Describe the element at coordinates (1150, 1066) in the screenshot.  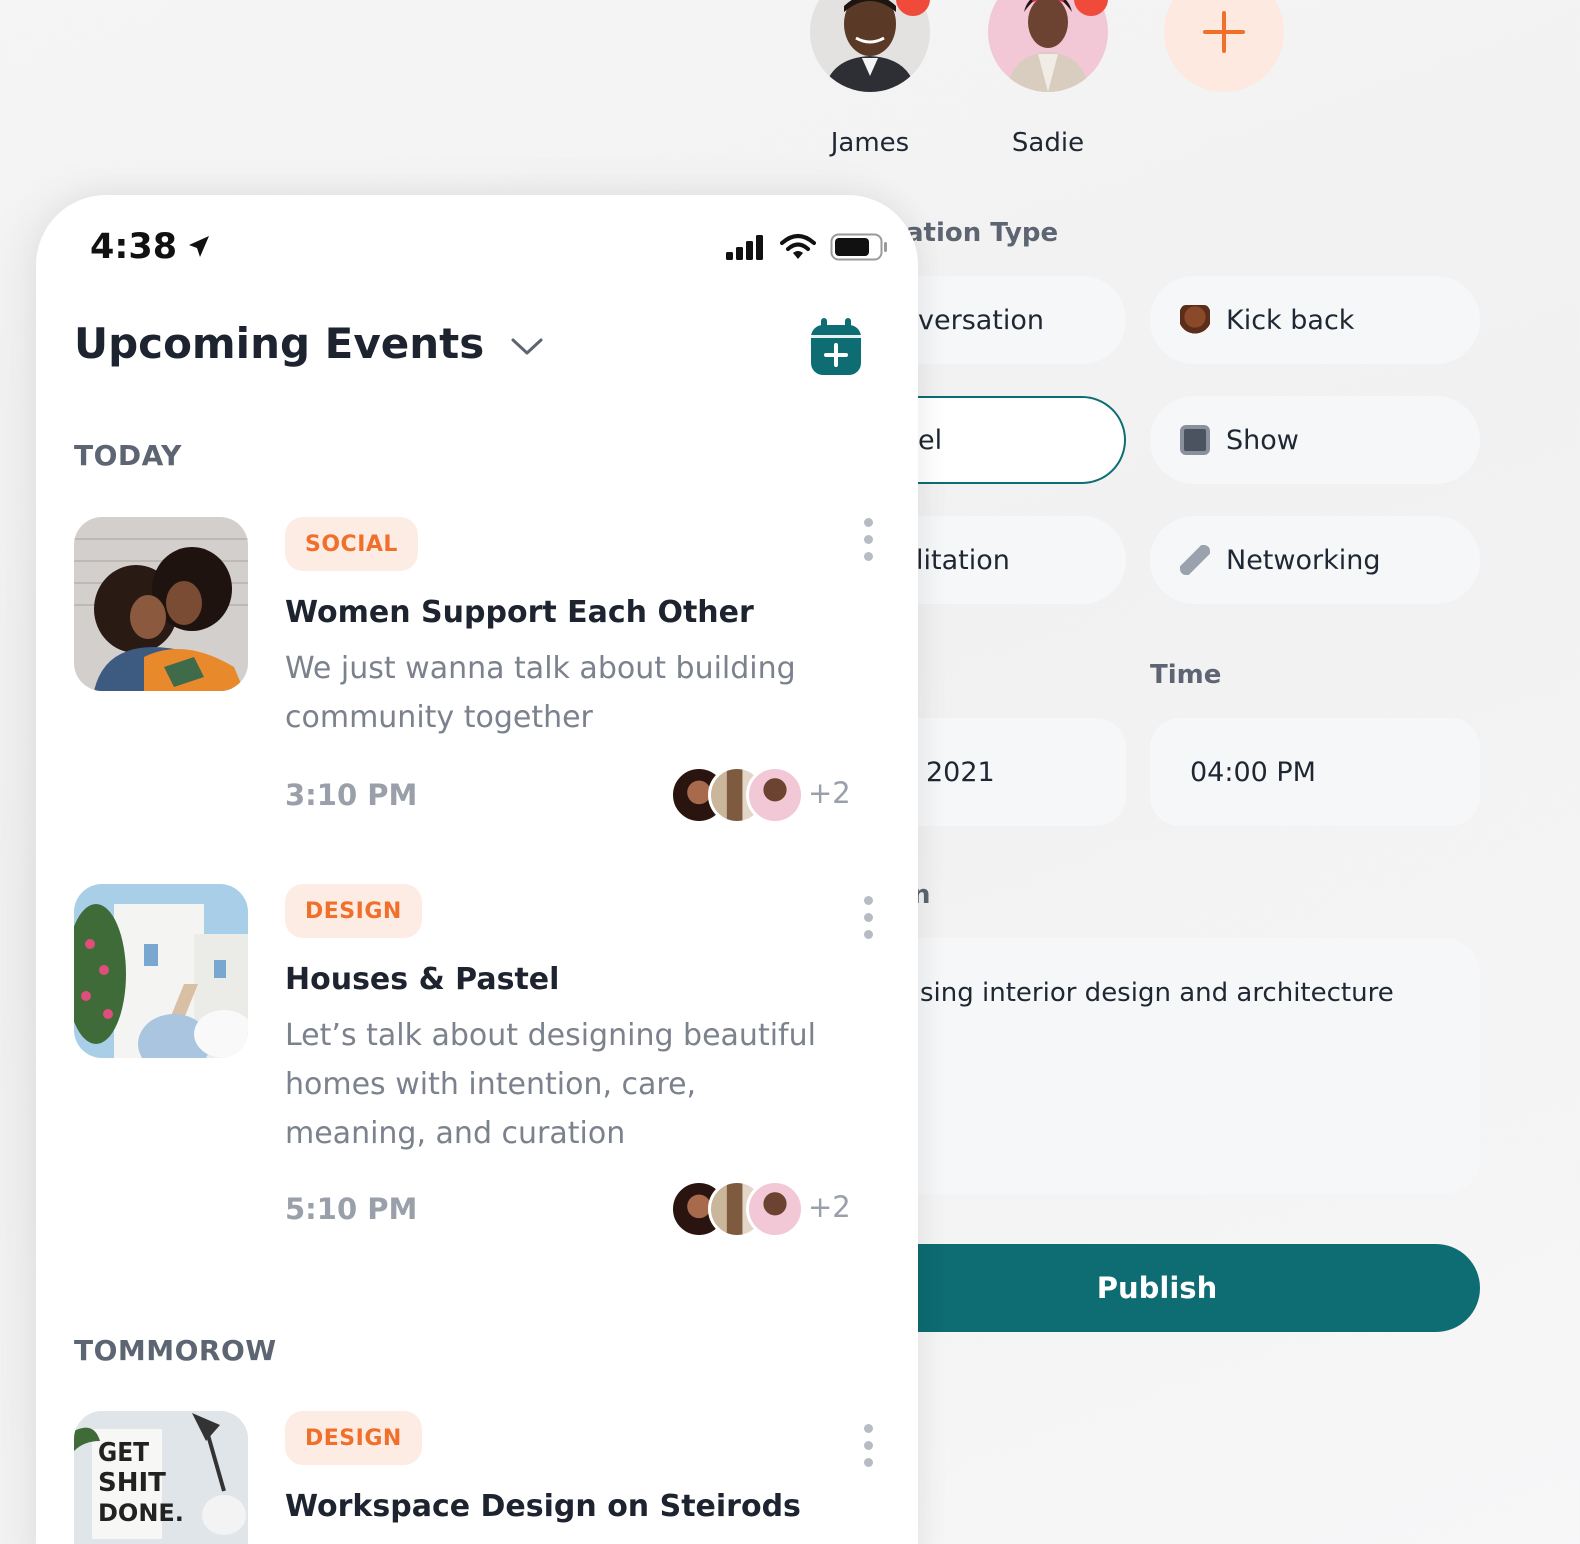
I see `description-textarea: sing interior design and architecture` at that location.